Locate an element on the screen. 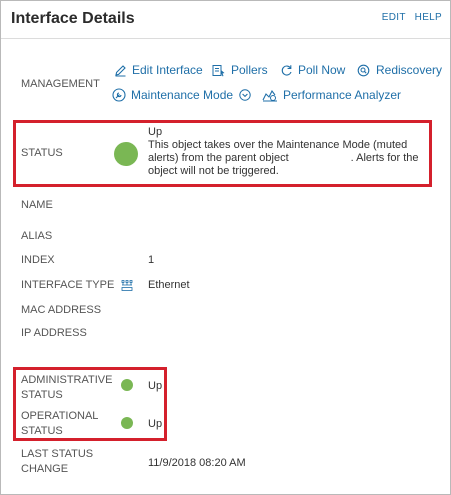 The image size is (451, 495). index-value: 1 is located at coordinates (151, 260).